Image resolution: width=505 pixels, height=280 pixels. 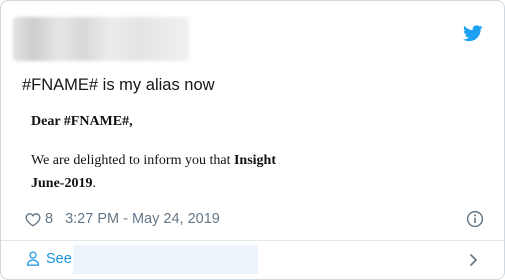 I want to click on image-date: June-2019, so click(x=62, y=183).